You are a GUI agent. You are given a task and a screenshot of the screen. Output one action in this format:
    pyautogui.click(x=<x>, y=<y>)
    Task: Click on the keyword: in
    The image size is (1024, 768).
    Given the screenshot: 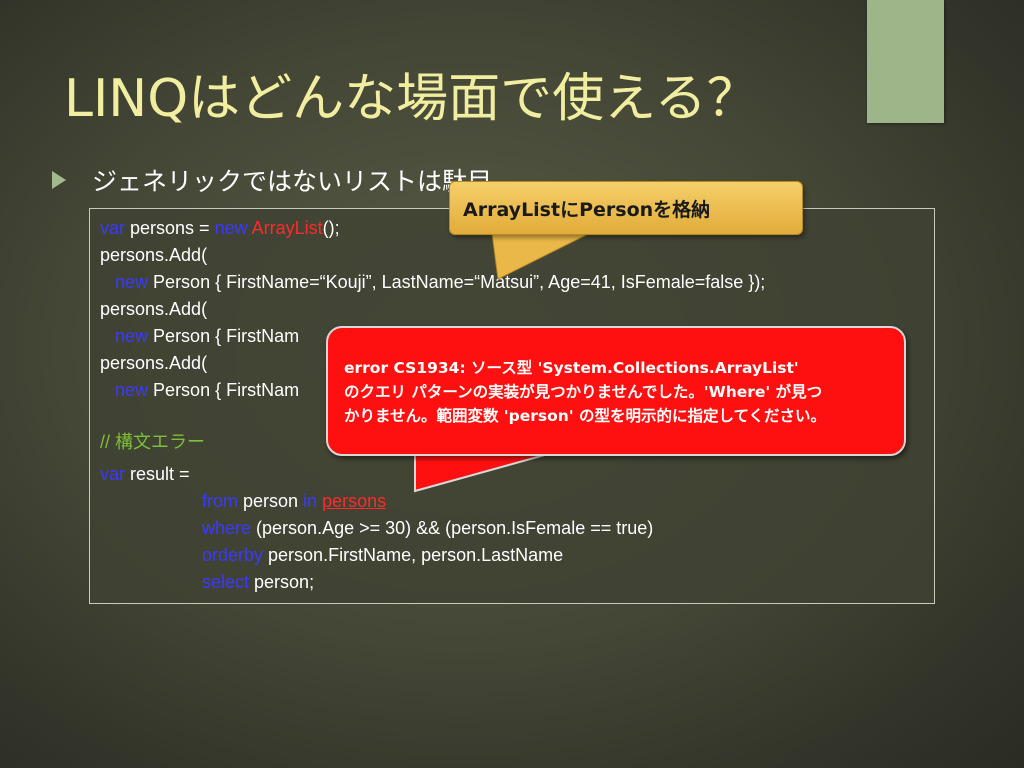 What is the action you would take?
    pyautogui.click(x=310, y=501)
    